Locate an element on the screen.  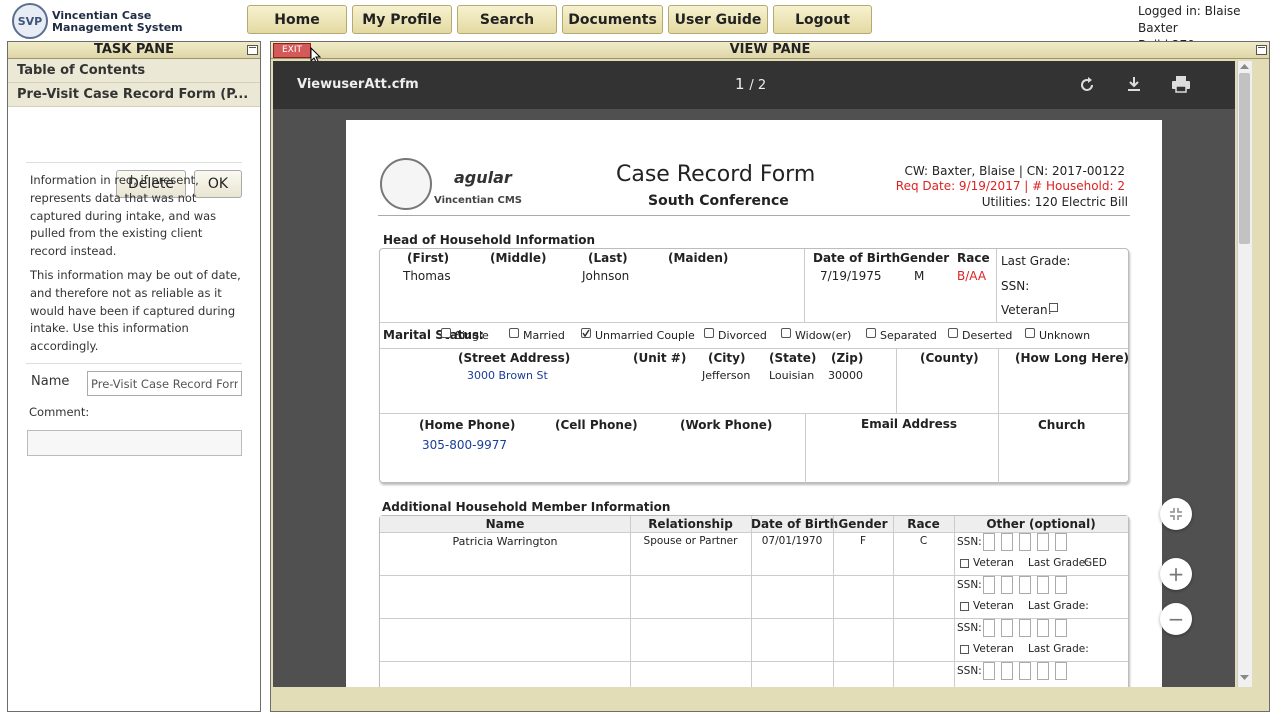
hoh-heading: Head of Household Information is located at coordinates (489, 240).